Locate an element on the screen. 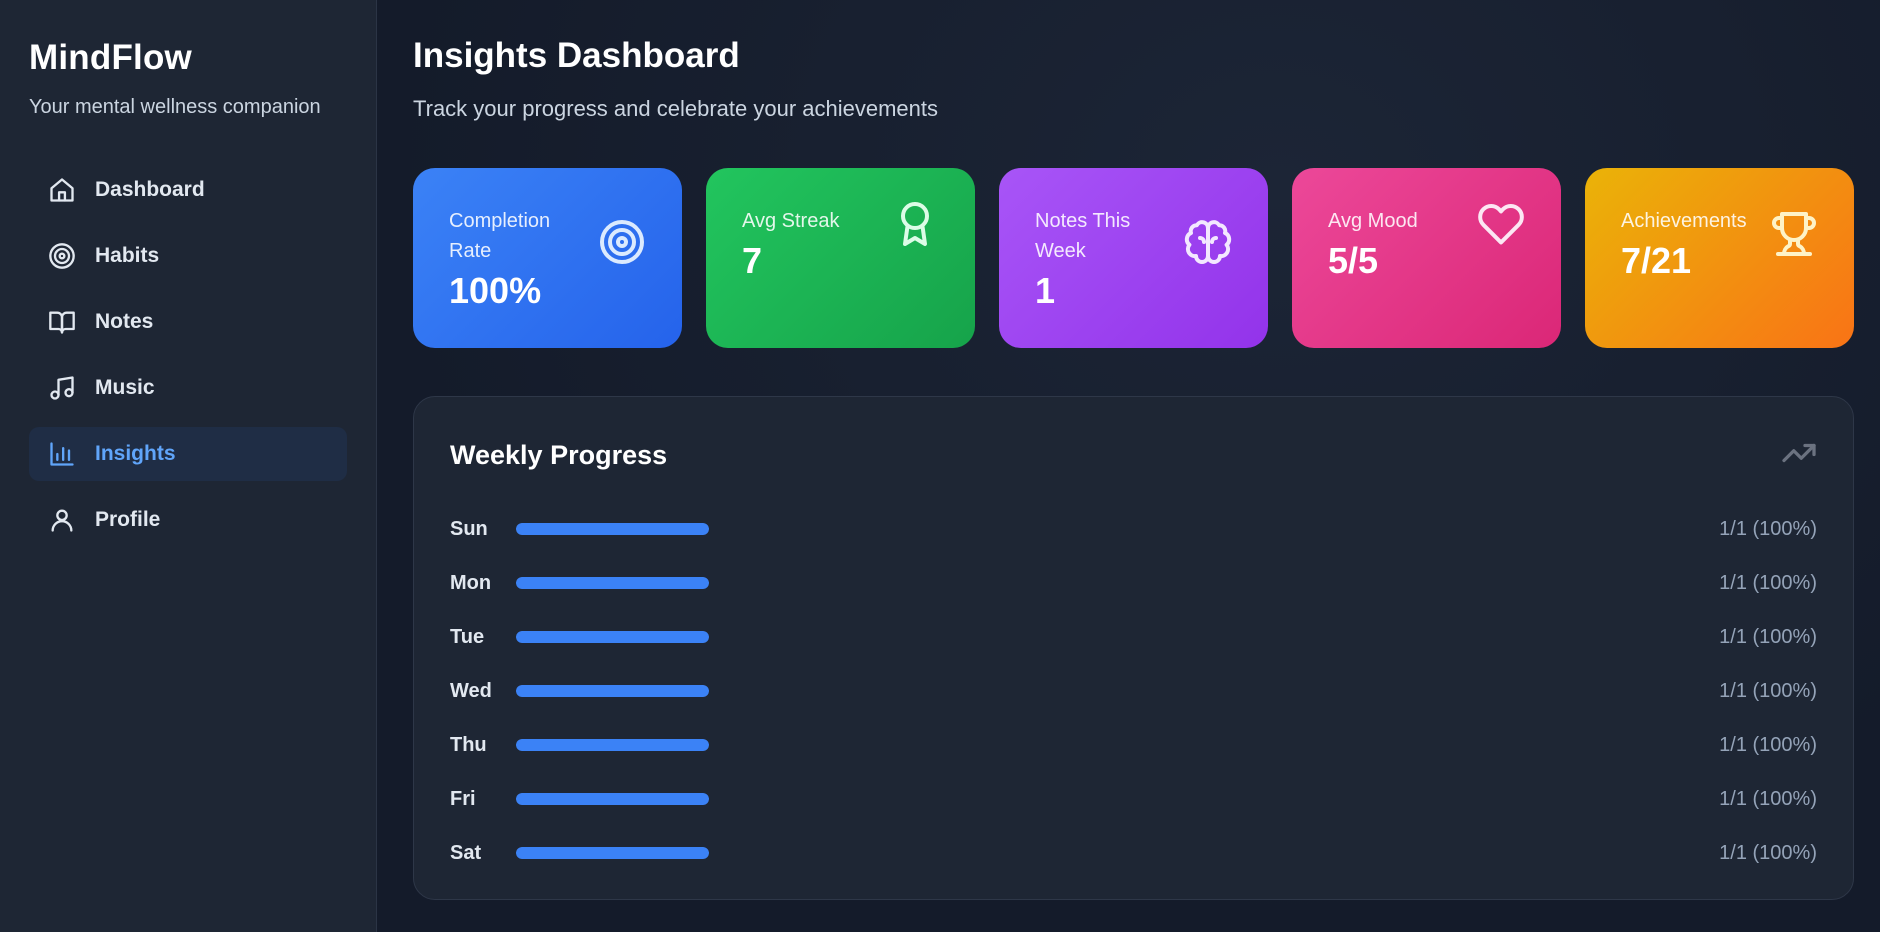  brand-tagline: Your mental wellness companion is located at coordinates (175, 107).